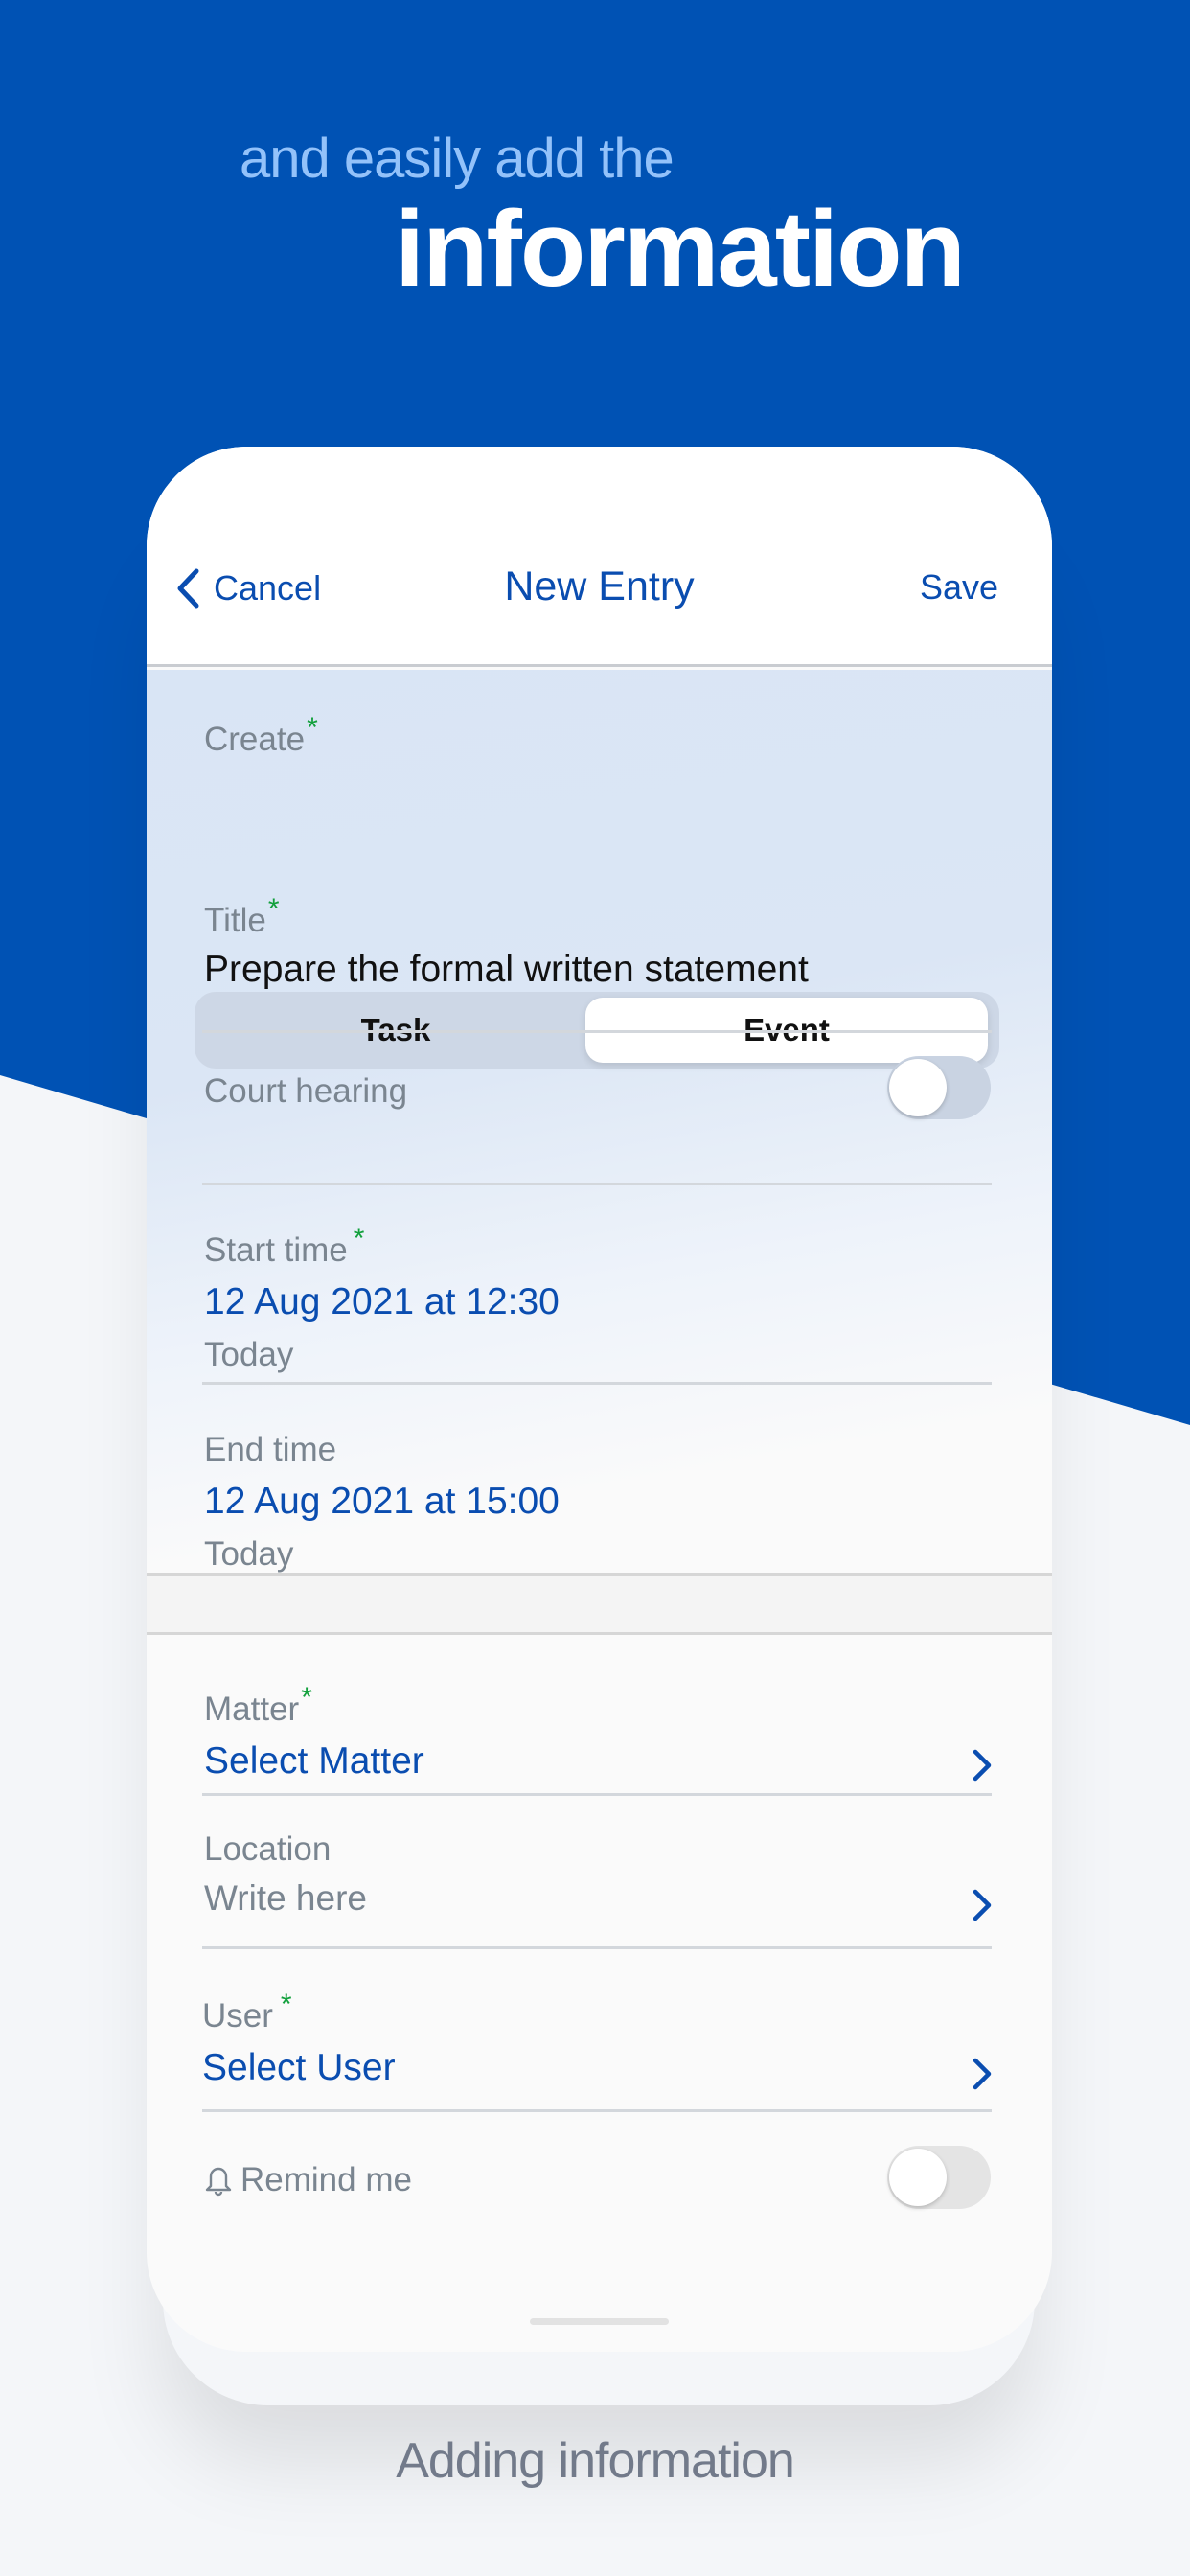 The image size is (1190, 2576). Describe the element at coordinates (235, 920) in the screenshot. I see `title-label-text: Title` at that location.